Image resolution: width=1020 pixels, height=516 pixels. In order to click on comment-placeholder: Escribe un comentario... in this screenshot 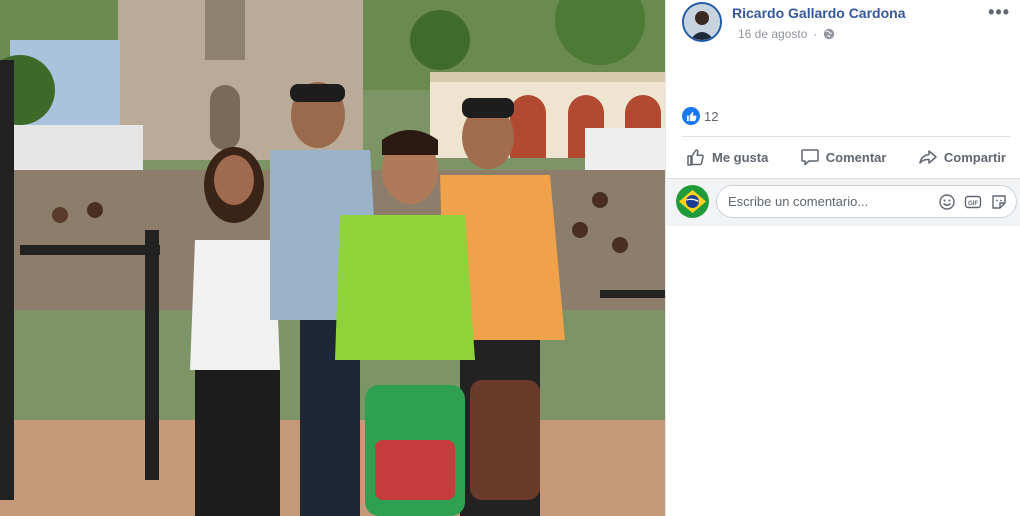, I will do `click(798, 201)`.